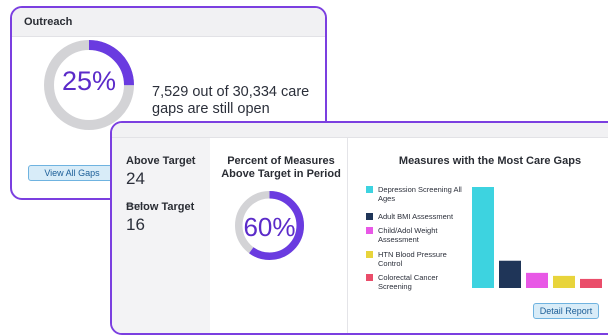  I want to click on legend-item: Child/Adol Weight Assessment, so click(416, 235).